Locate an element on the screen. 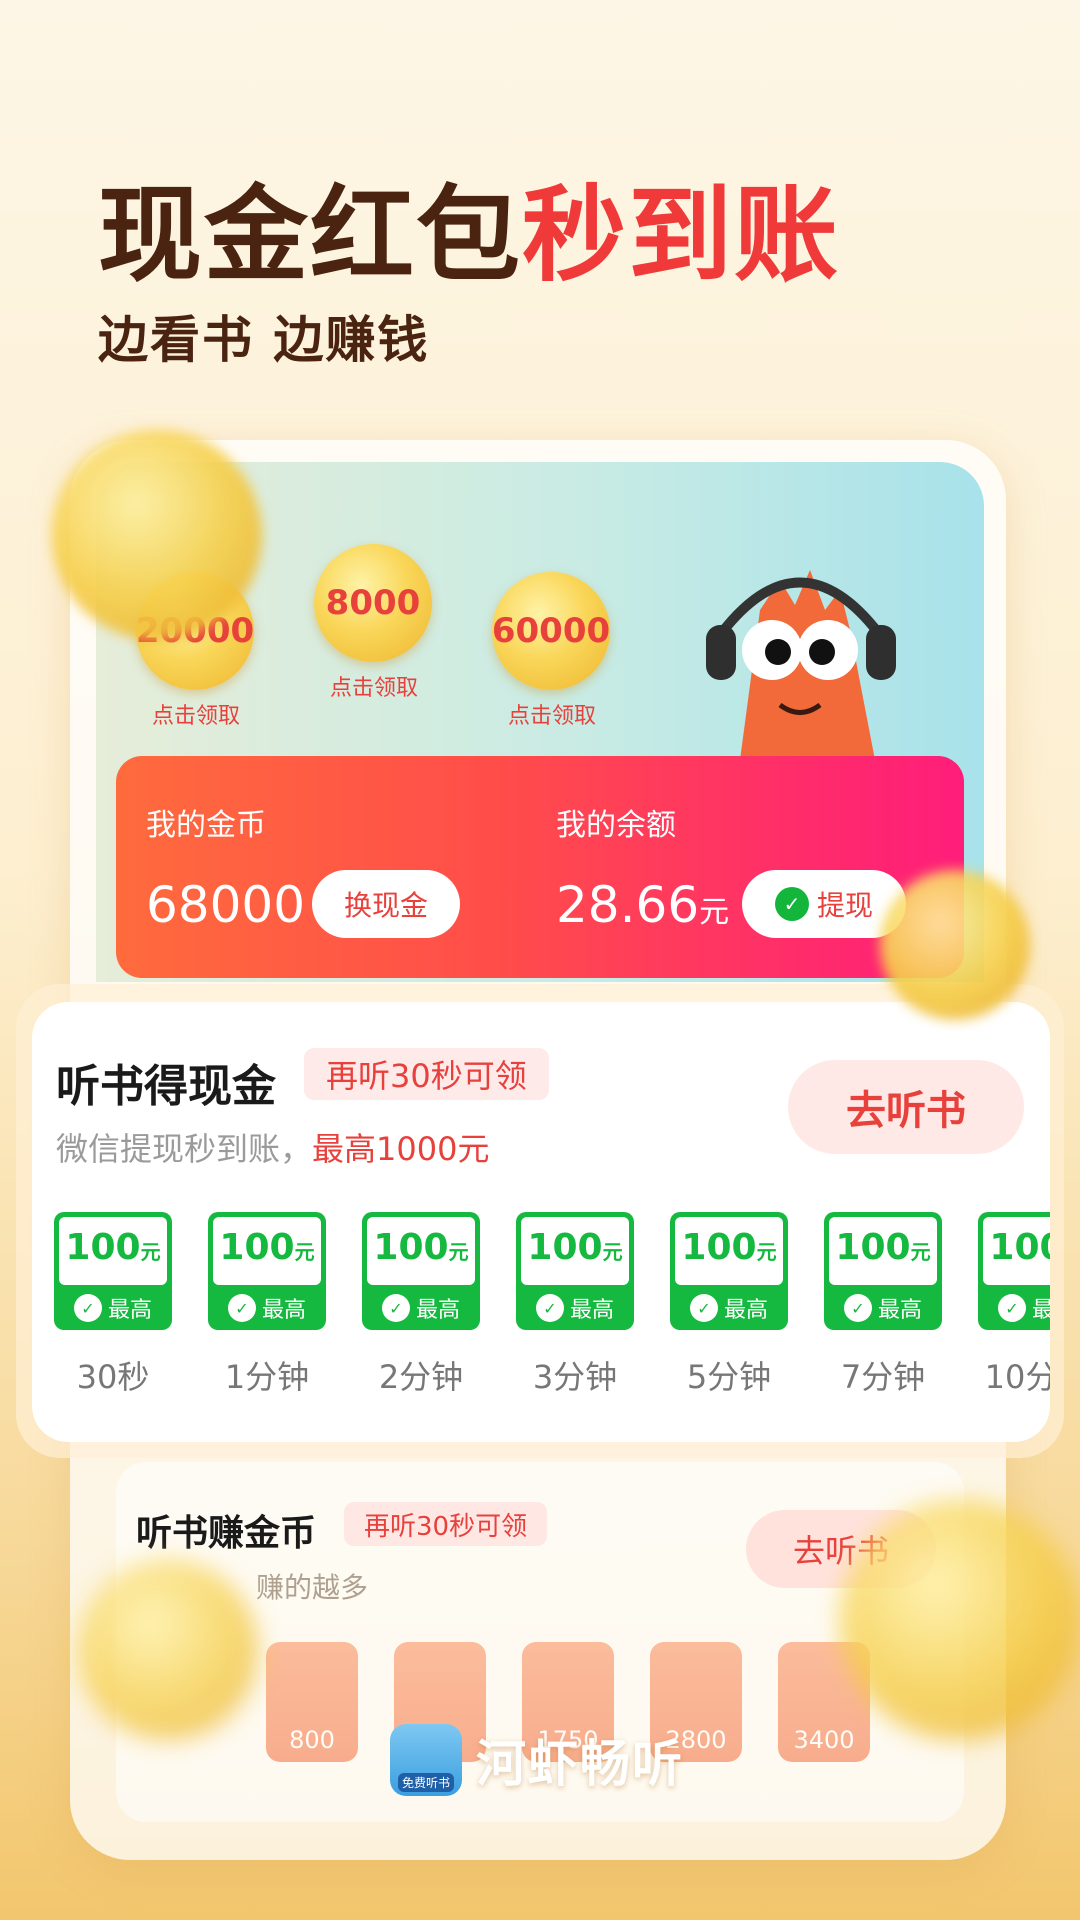 This screenshot has width=1080, height=1920. coin-bubble: 8000 is located at coordinates (373, 603).